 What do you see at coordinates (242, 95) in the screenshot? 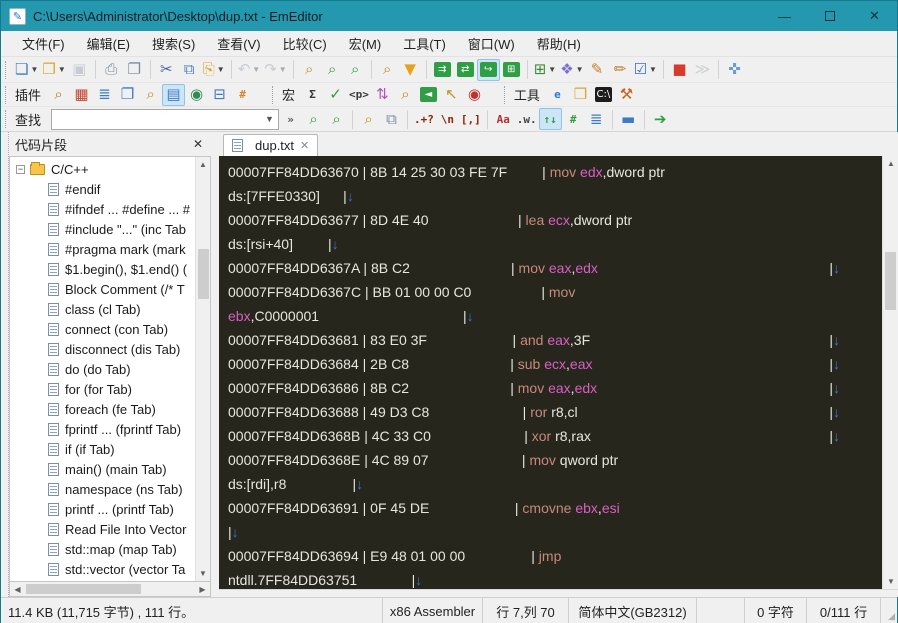
I see `number-plugin-button: #` at bounding box center [242, 95].